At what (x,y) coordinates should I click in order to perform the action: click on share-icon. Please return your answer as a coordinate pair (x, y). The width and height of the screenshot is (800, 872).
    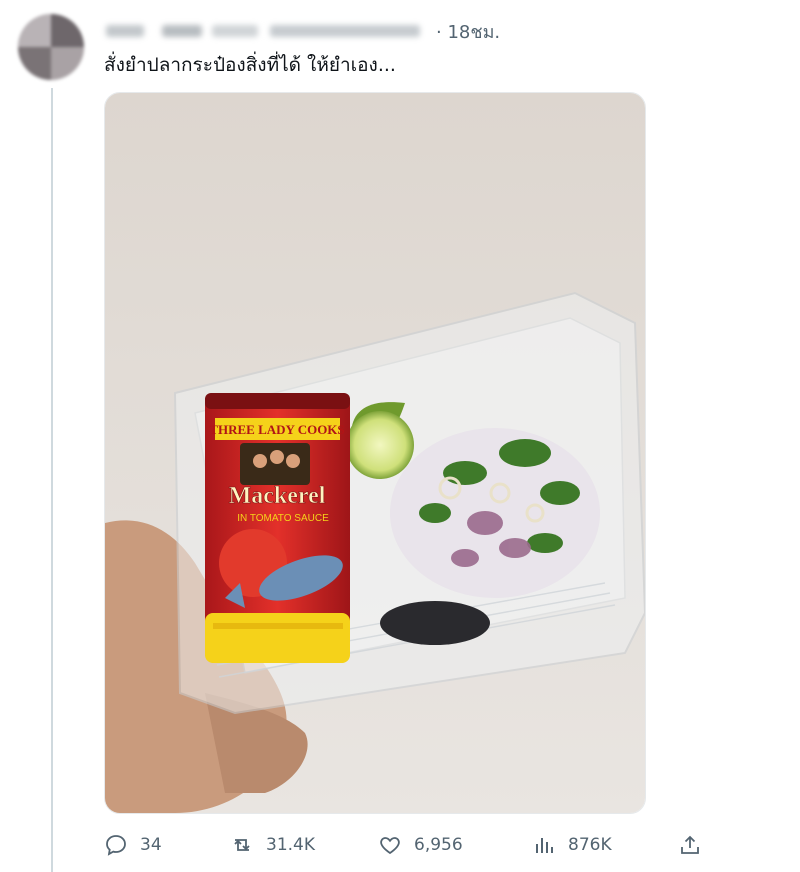
    Looking at the image, I should click on (690, 844).